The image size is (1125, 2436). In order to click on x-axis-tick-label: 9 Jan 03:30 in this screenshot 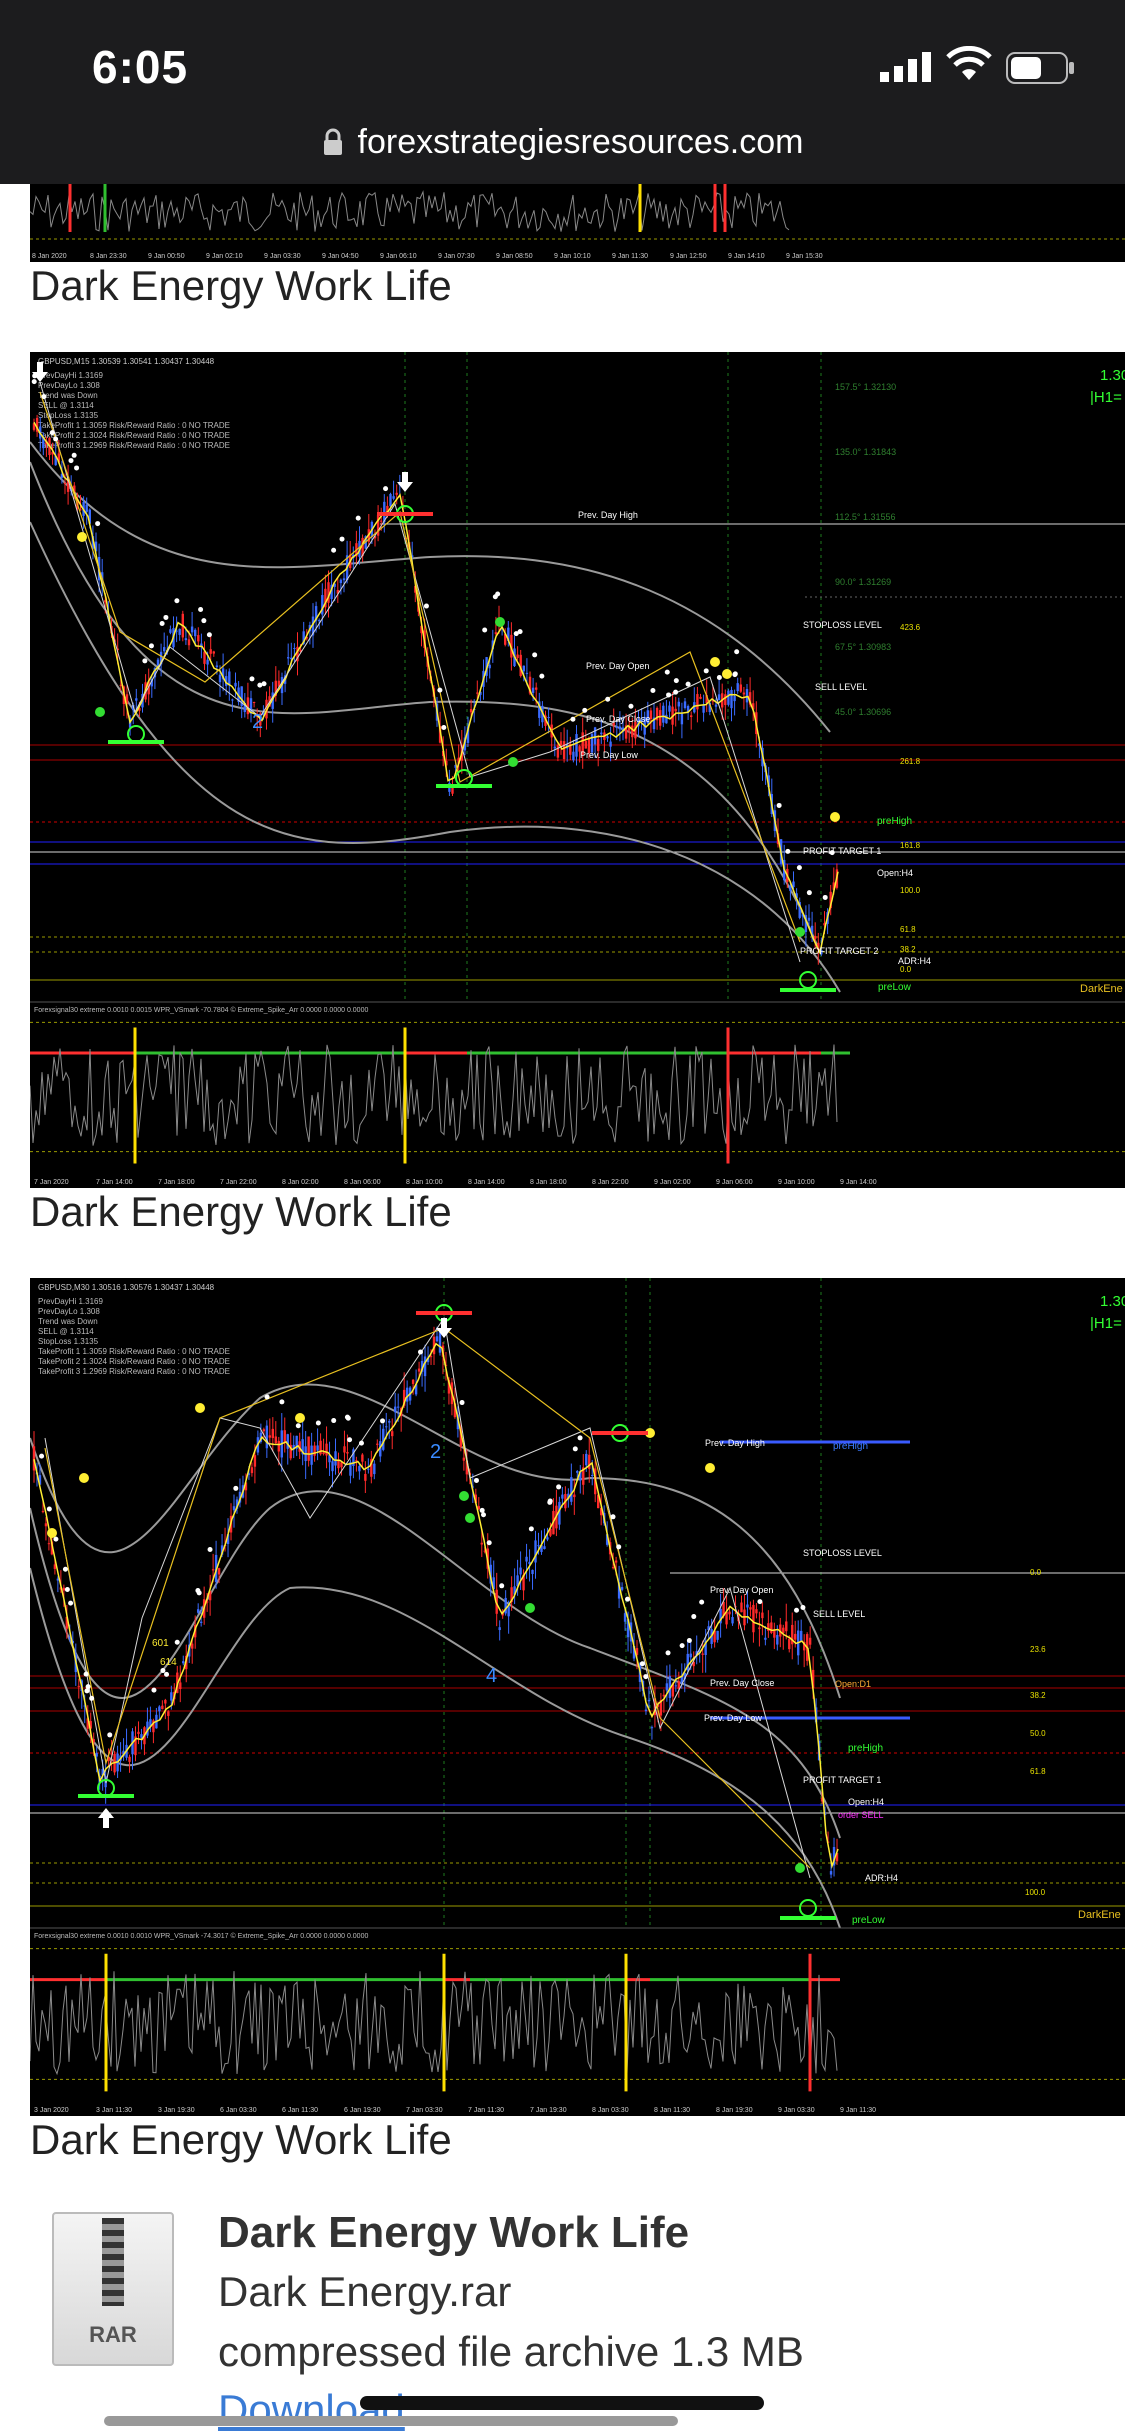, I will do `click(282, 256)`.